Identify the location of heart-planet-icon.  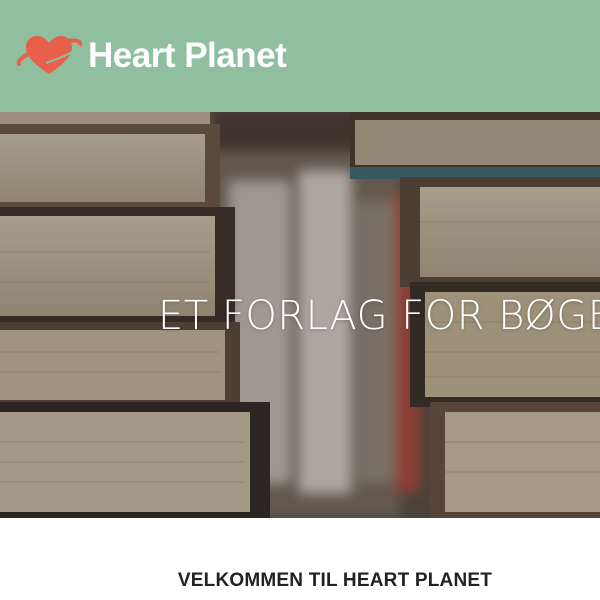
(49, 55).